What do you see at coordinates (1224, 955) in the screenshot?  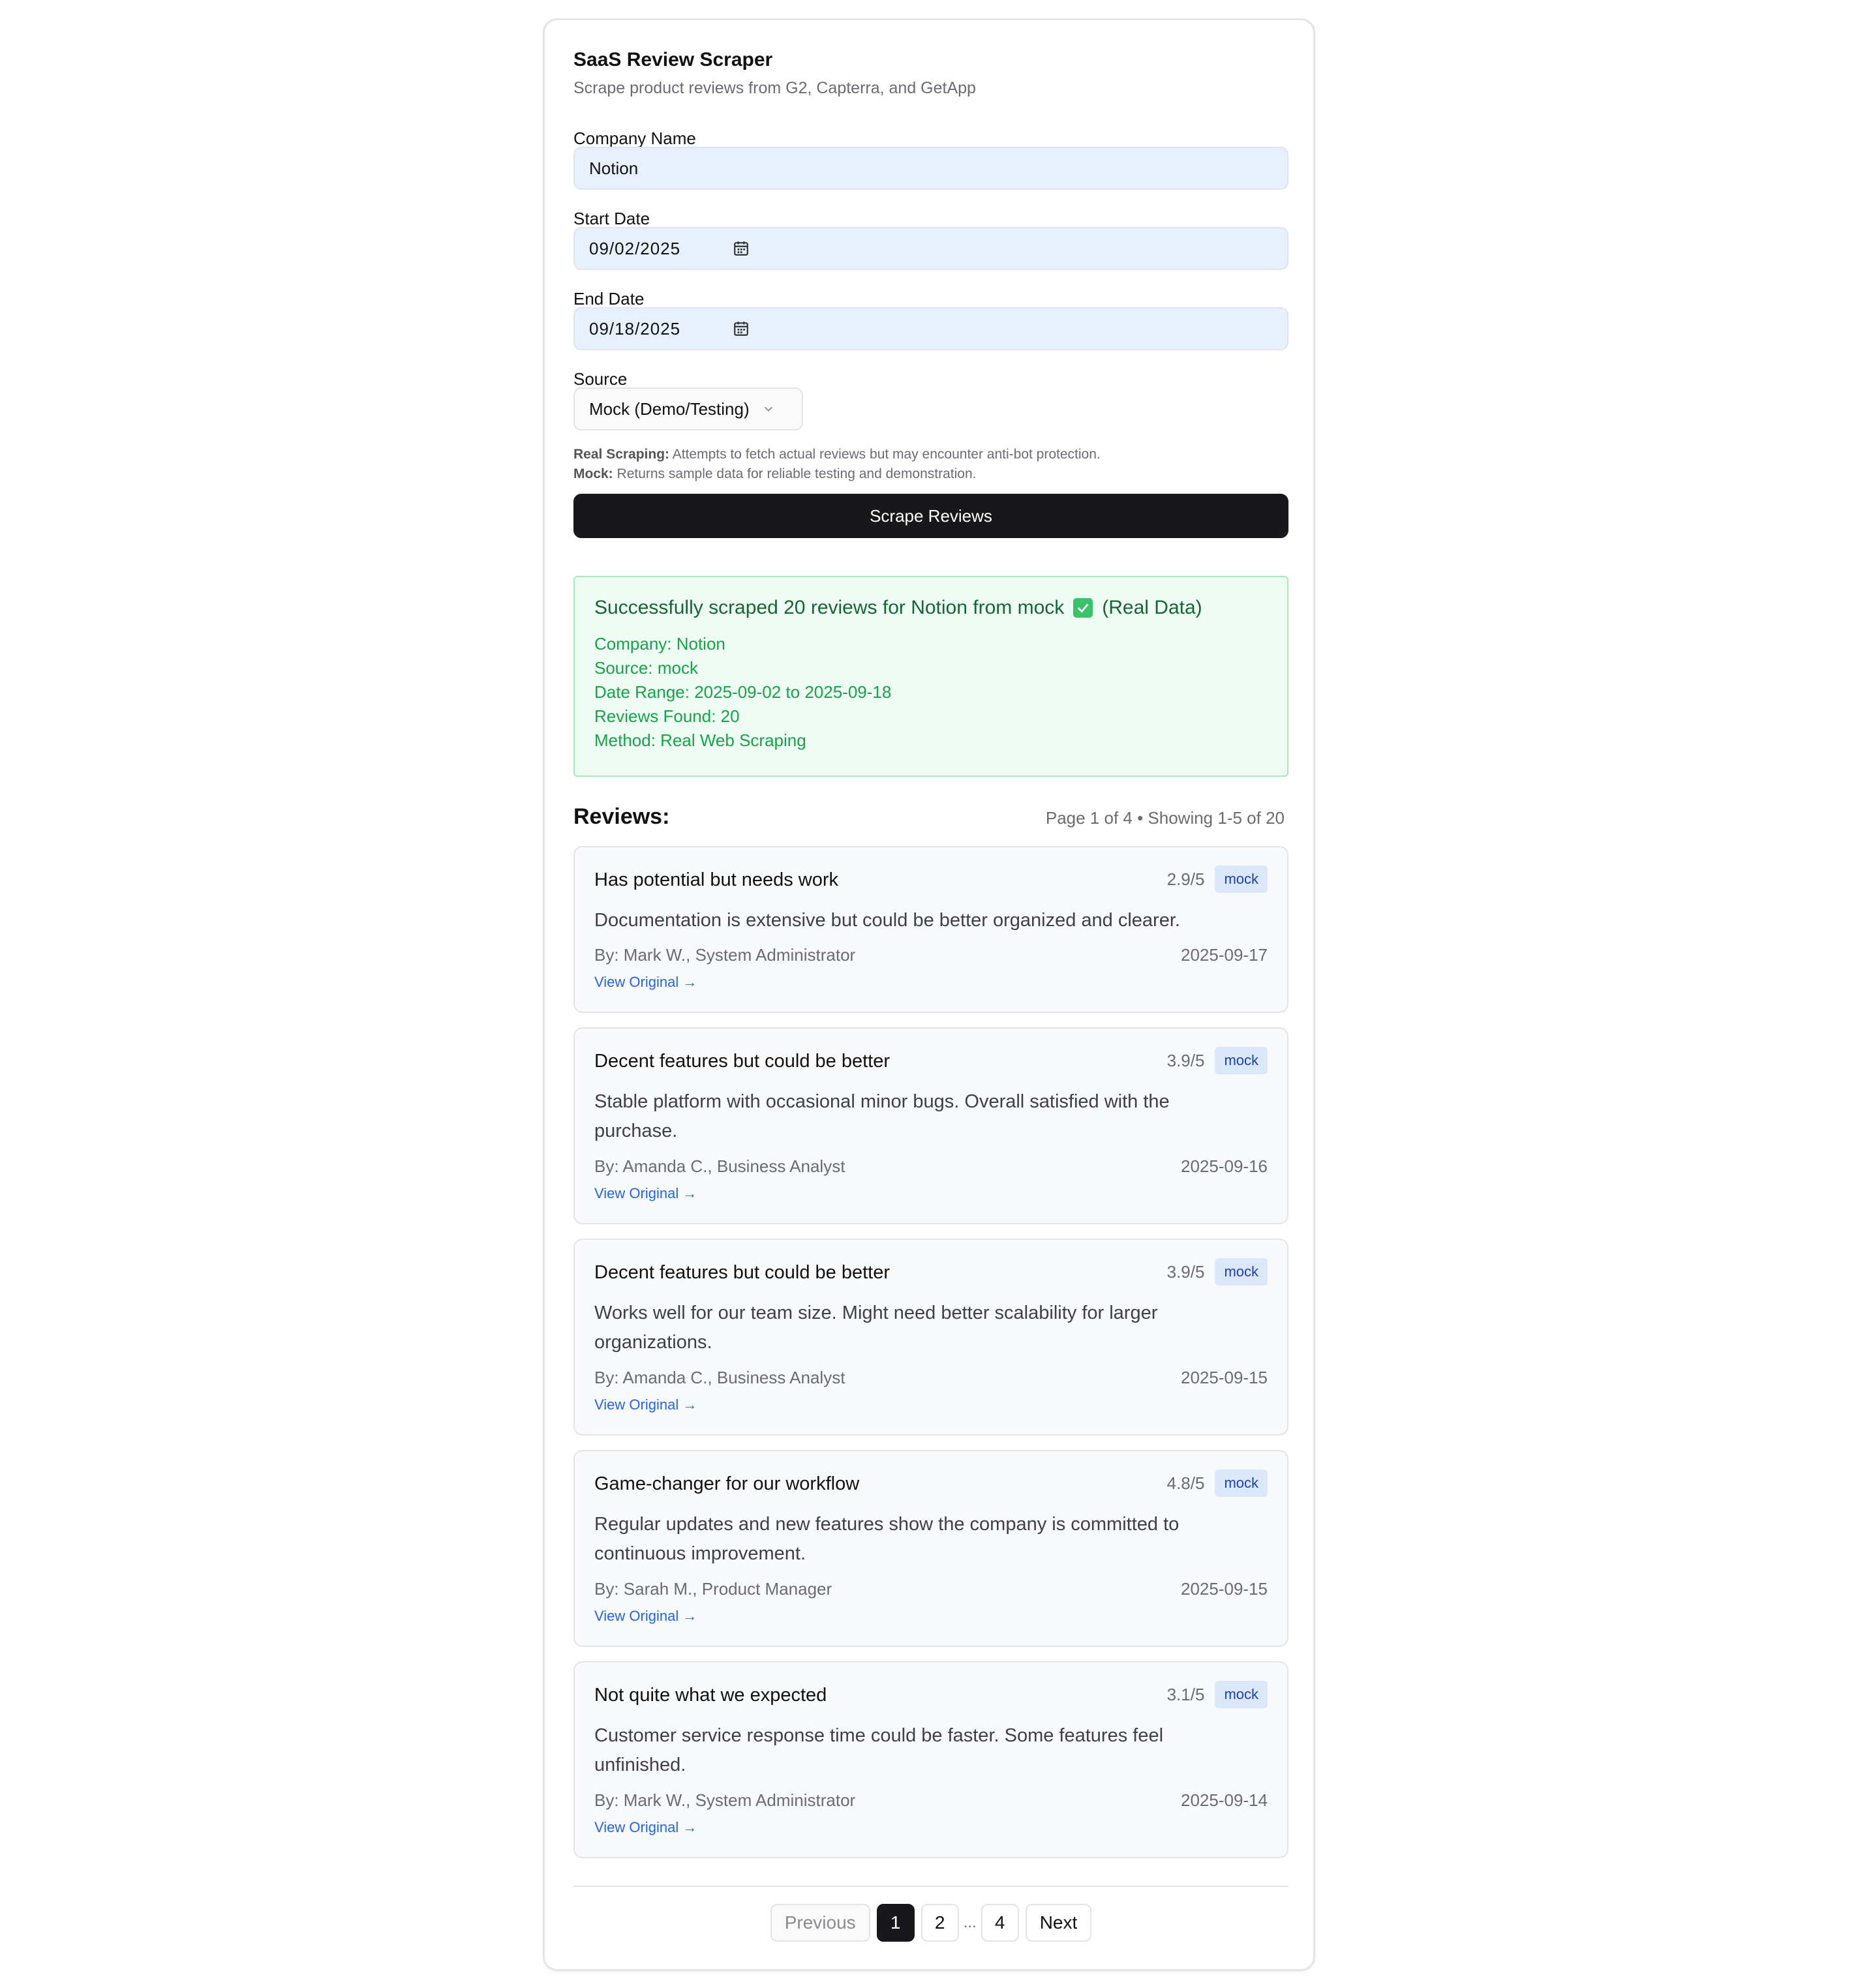 I see `review-date: 2025-09-17` at bounding box center [1224, 955].